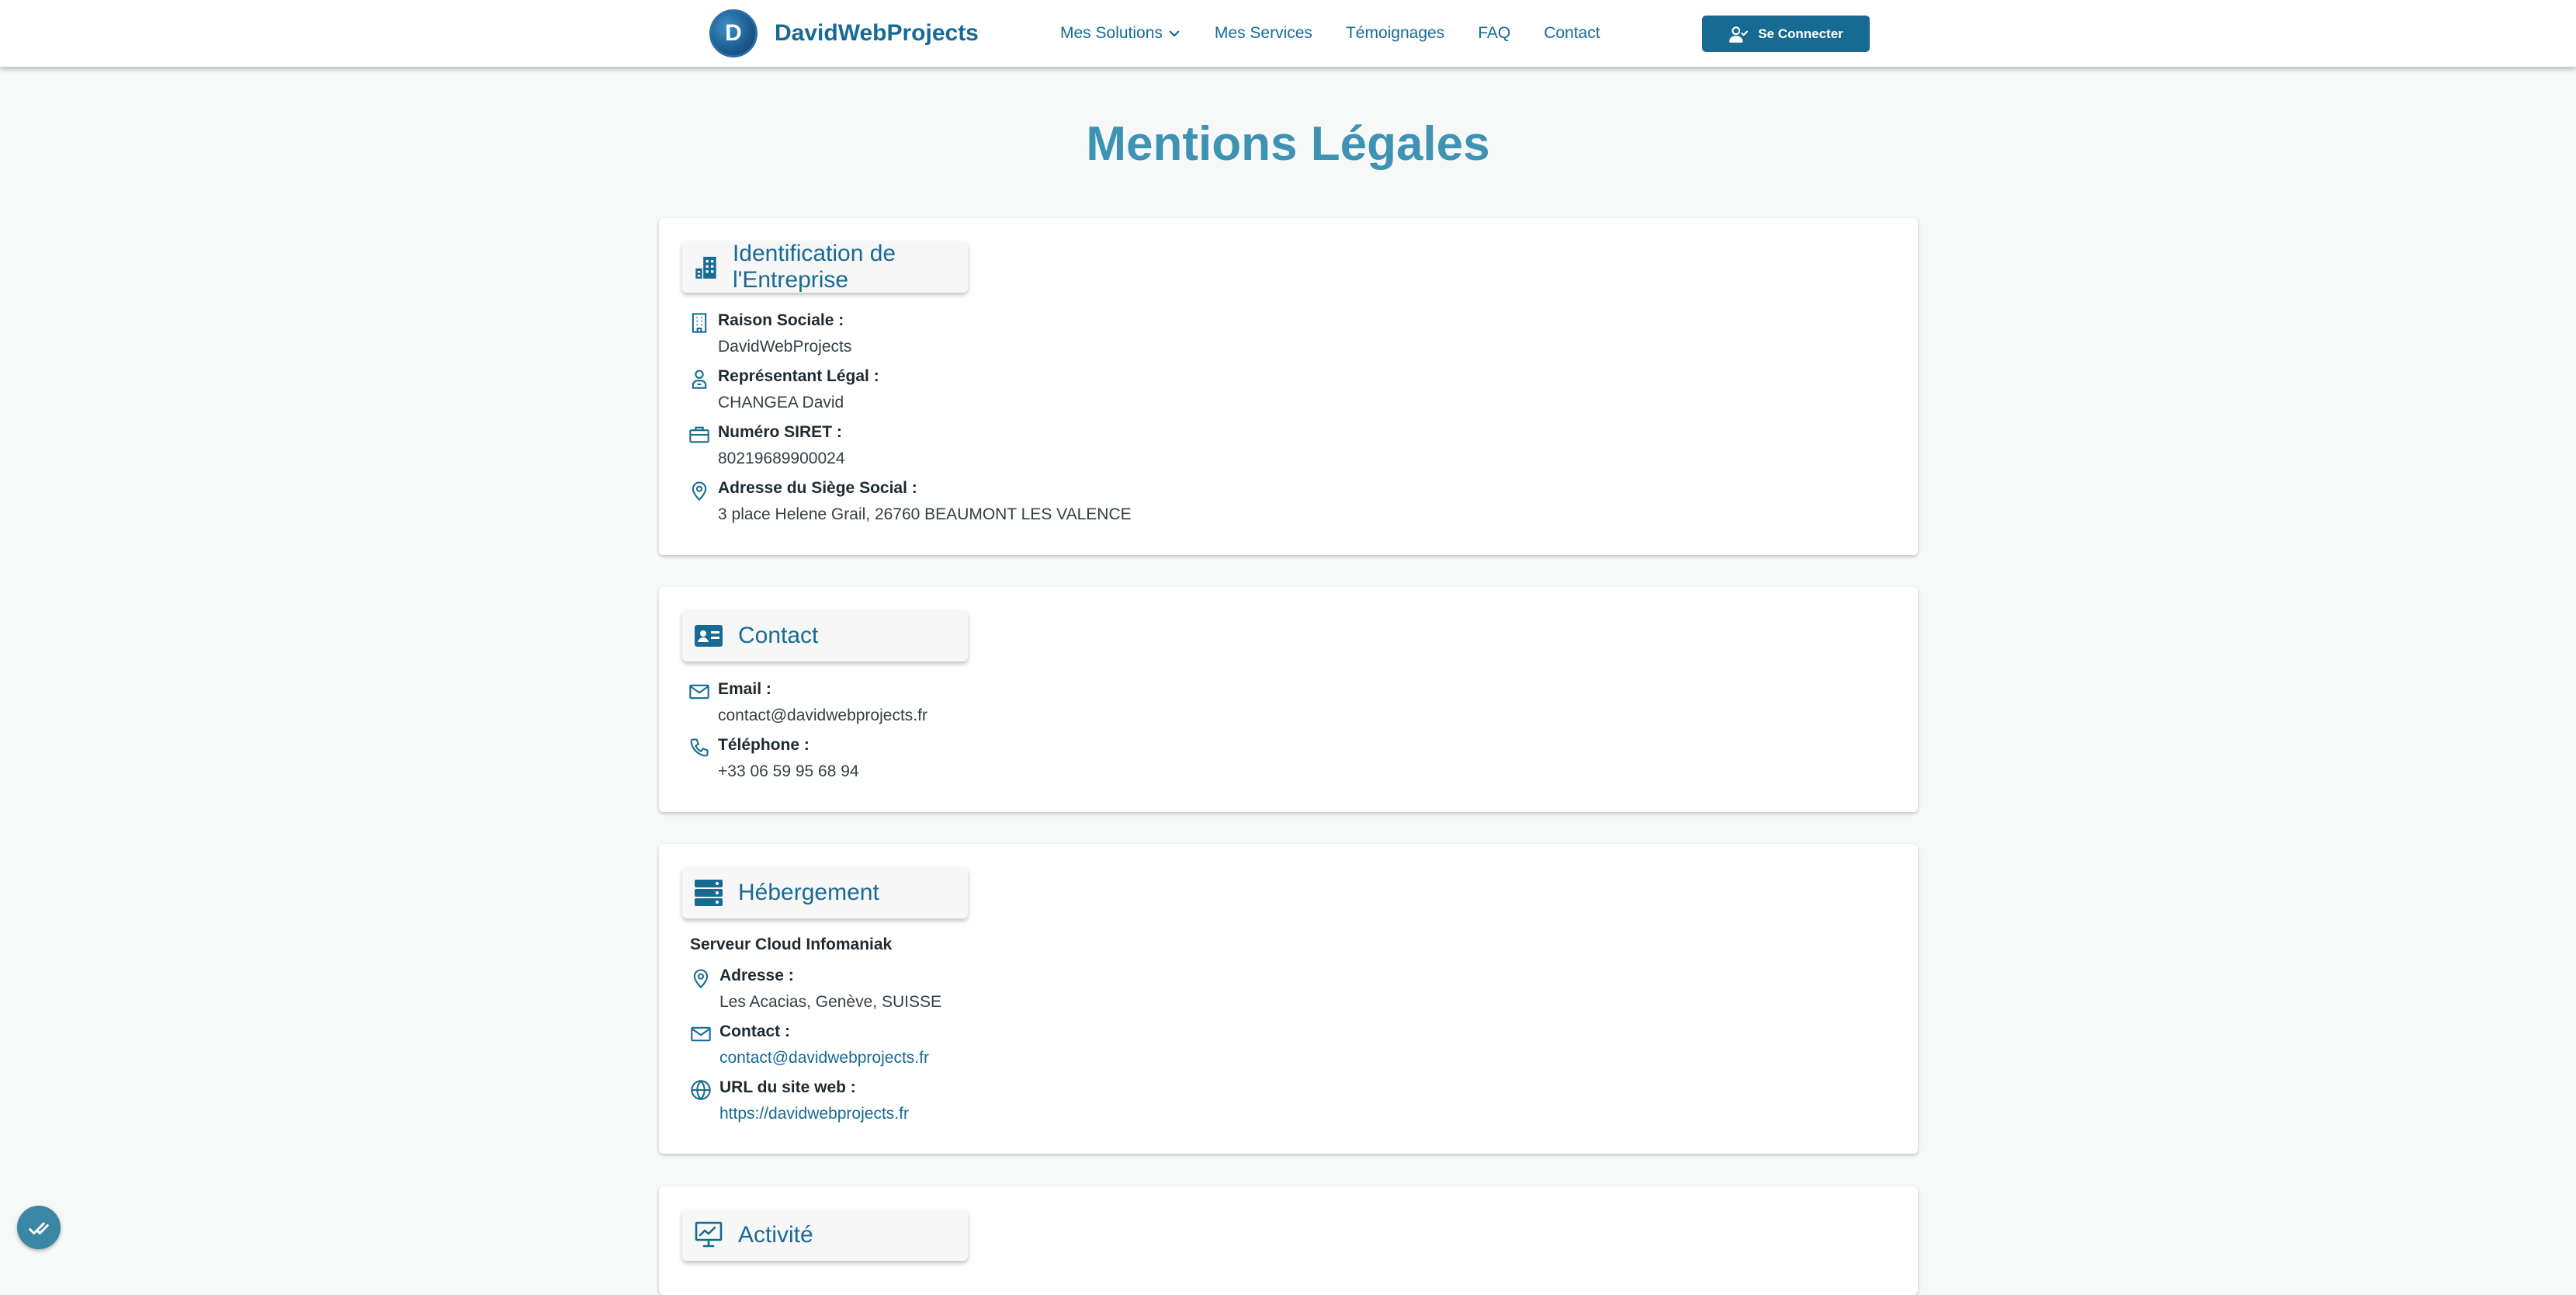 This screenshot has width=2576, height=1295. Describe the element at coordinates (910, 335) in the screenshot. I see `raison-sociale-row: Raison Sociale : DavidWebProjects` at that location.